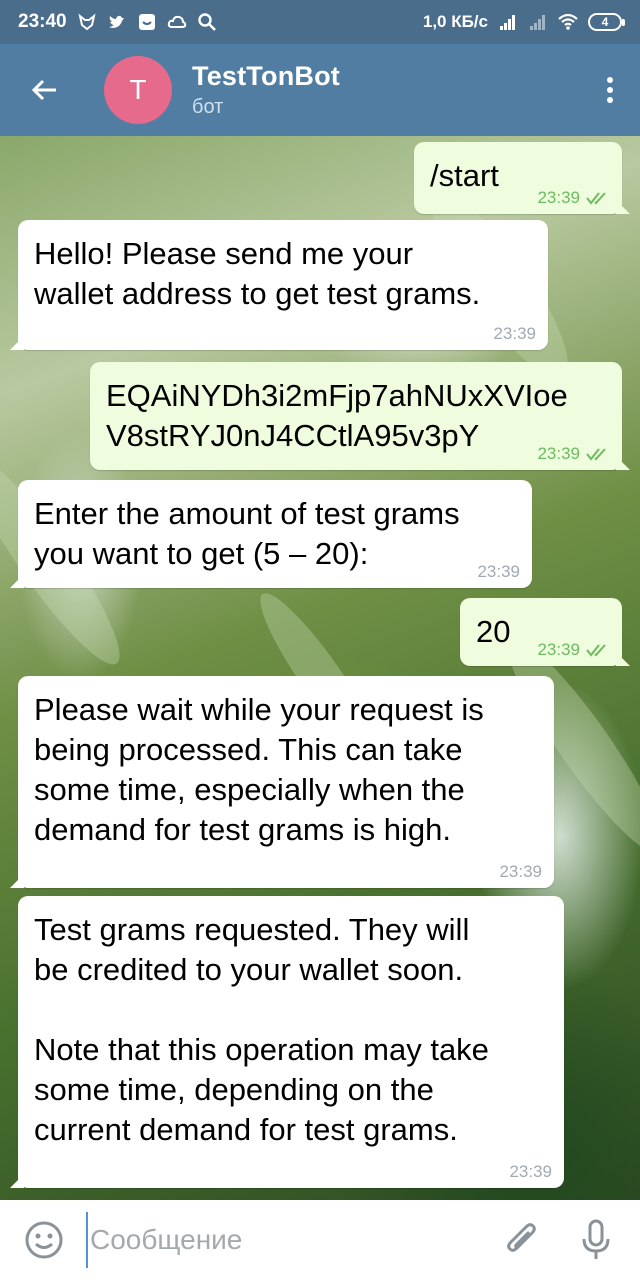 The height and width of the screenshot is (1280, 640). Describe the element at coordinates (281, 1240) in the screenshot. I see `message-input` at that location.